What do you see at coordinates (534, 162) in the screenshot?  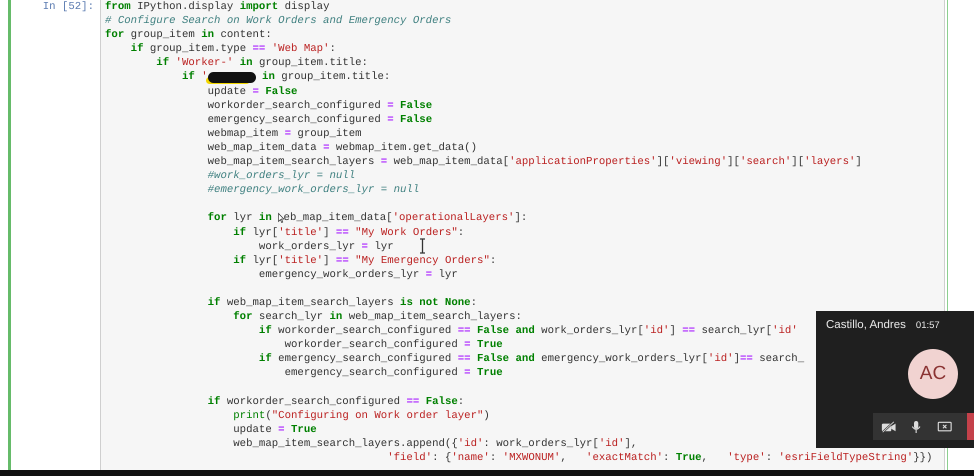 I see `code-line: web_map_item_search_layers = web_map_item_data['applicationProperties']['viewing']['search']['layers']` at bounding box center [534, 162].